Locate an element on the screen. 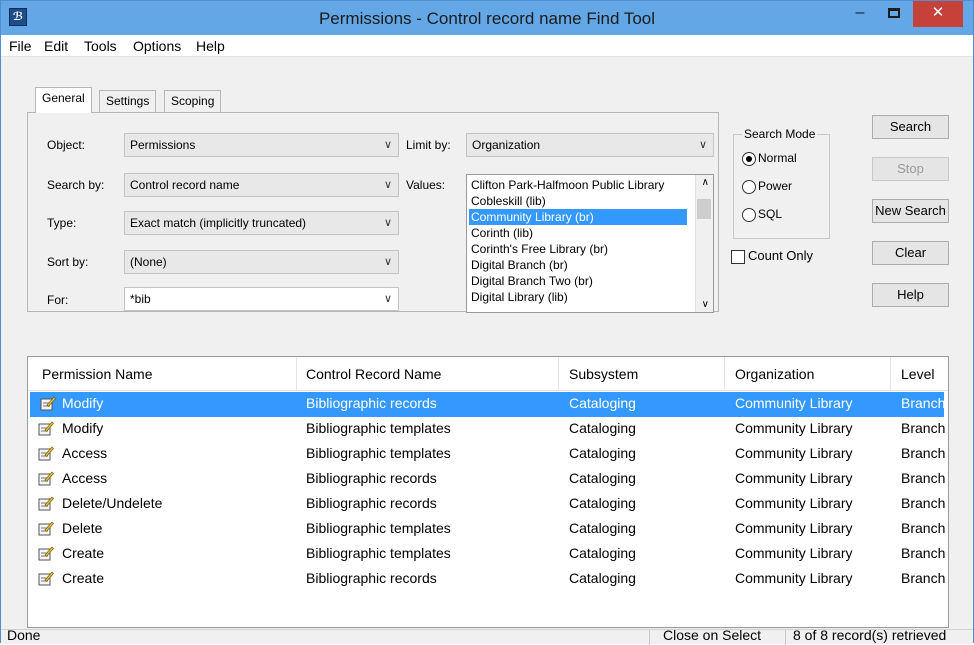 The width and height of the screenshot is (974, 645). radio-power: Power is located at coordinates (767, 186).